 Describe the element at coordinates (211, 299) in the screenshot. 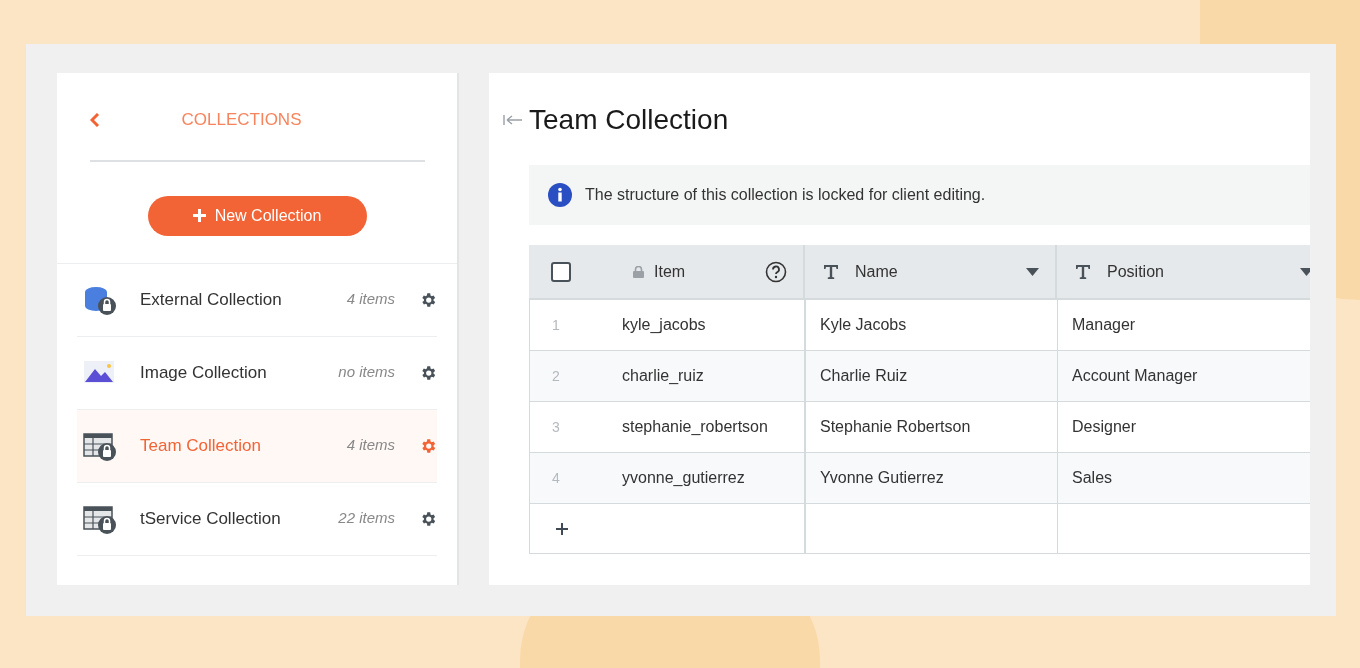

I see `collection-name: External Collection` at that location.